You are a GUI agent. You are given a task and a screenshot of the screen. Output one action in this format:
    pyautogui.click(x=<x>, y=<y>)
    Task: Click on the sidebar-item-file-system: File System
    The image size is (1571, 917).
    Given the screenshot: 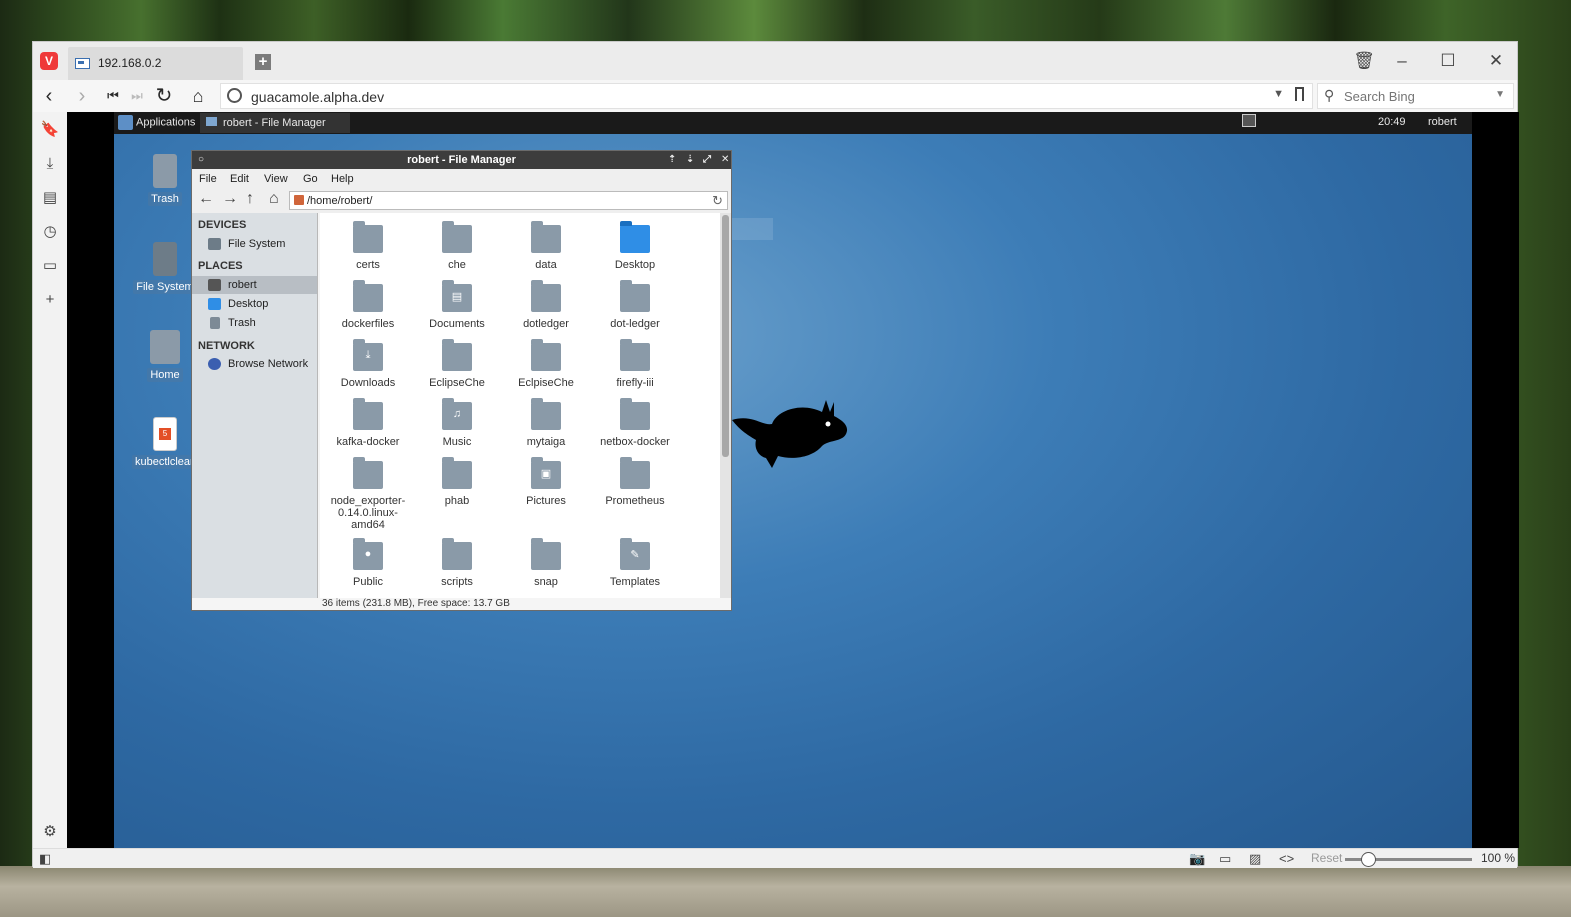 What is the action you would take?
    pyautogui.click(x=254, y=244)
    